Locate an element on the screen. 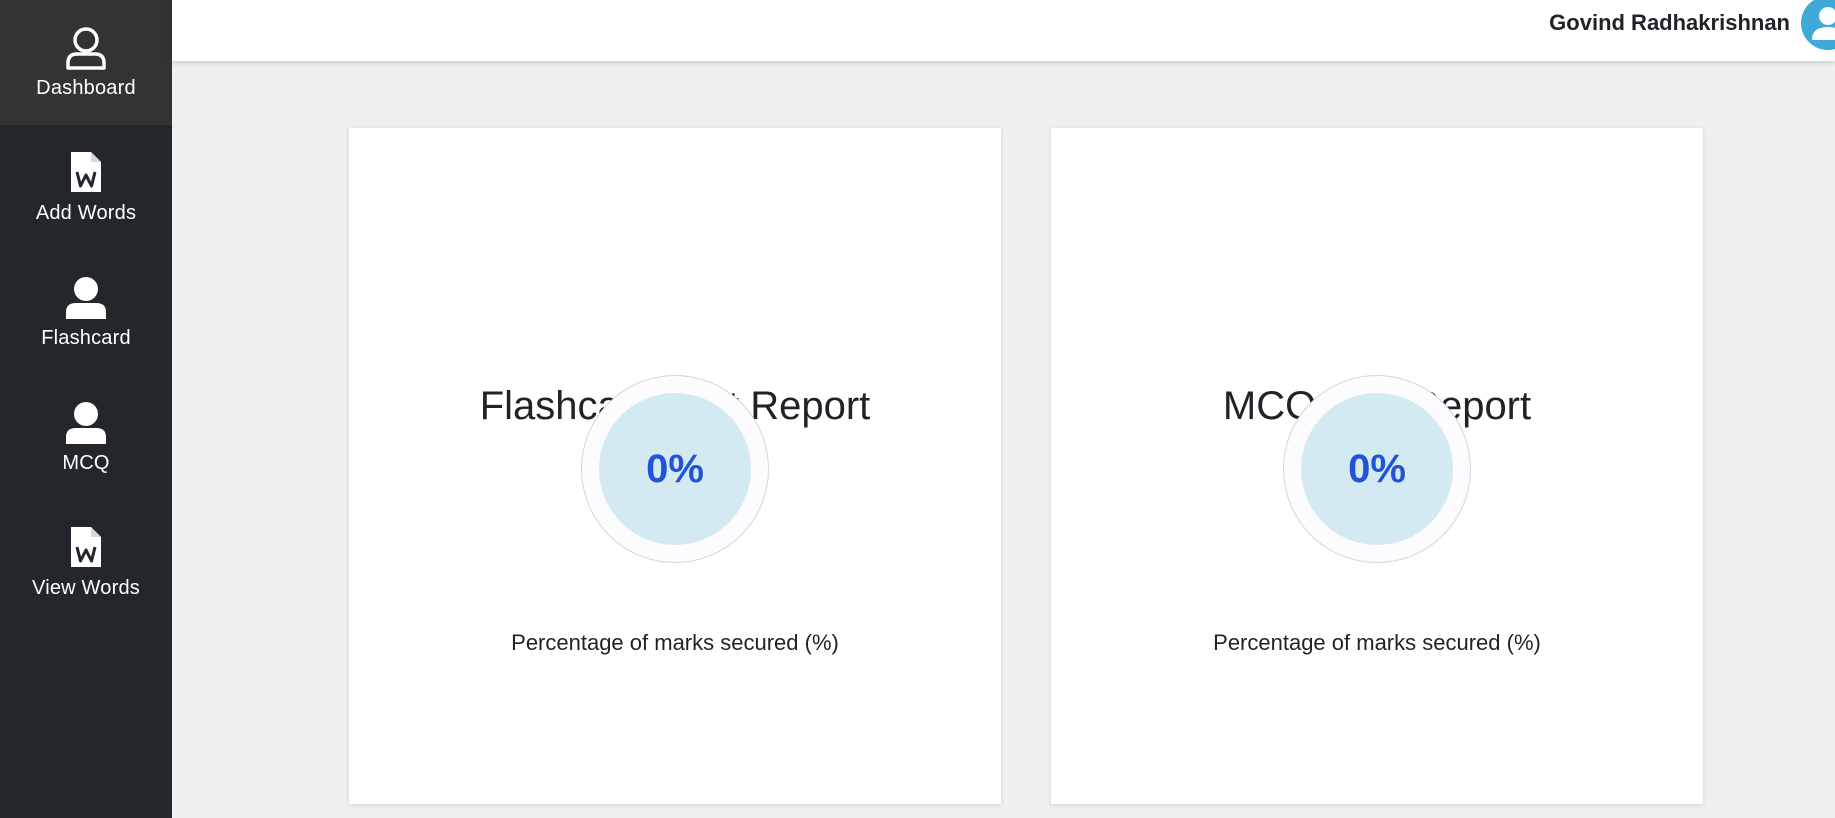 The width and height of the screenshot is (1835, 818). sidebar-item-view-words: View Words is located at coordinates (86, 562).